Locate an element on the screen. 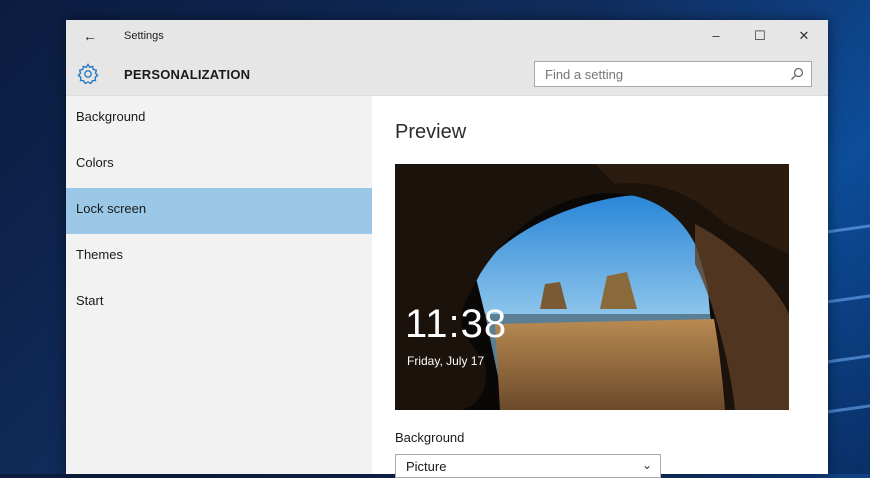 This screenshot has width=870, height=478. title-bar: ← Settings – ☐ ✕ is located at coordinates (447, 36).